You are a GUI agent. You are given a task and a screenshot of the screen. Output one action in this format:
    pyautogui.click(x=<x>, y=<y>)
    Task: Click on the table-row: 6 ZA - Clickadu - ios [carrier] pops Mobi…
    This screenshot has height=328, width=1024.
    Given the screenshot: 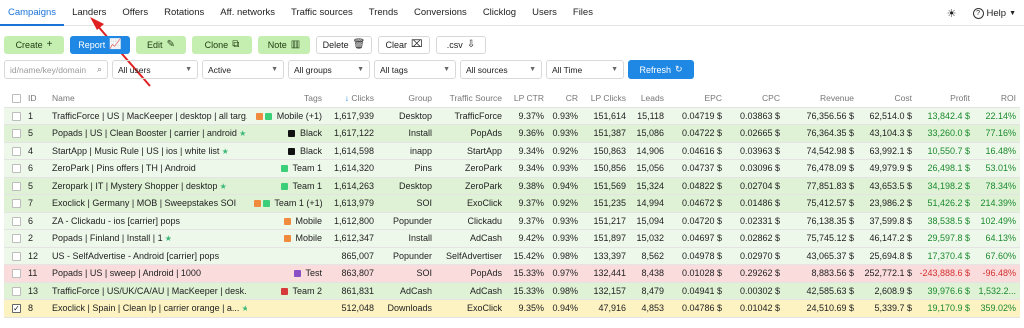 What is the action you would take?
    pyautogui.click(x=512, y=221)
    